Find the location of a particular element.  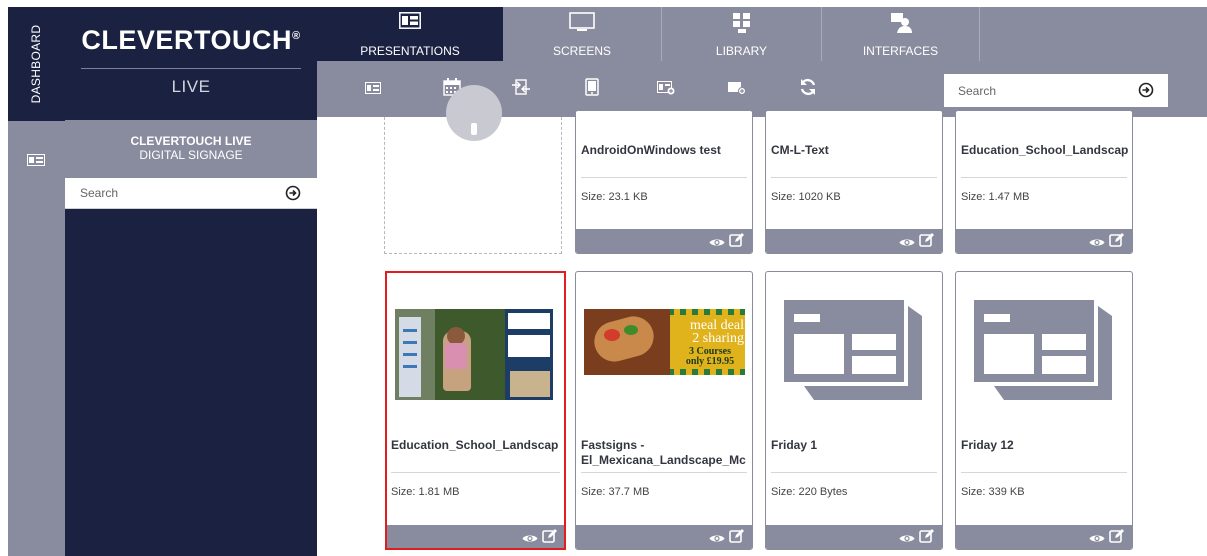

library-icon is located at coordinates (742, 24).